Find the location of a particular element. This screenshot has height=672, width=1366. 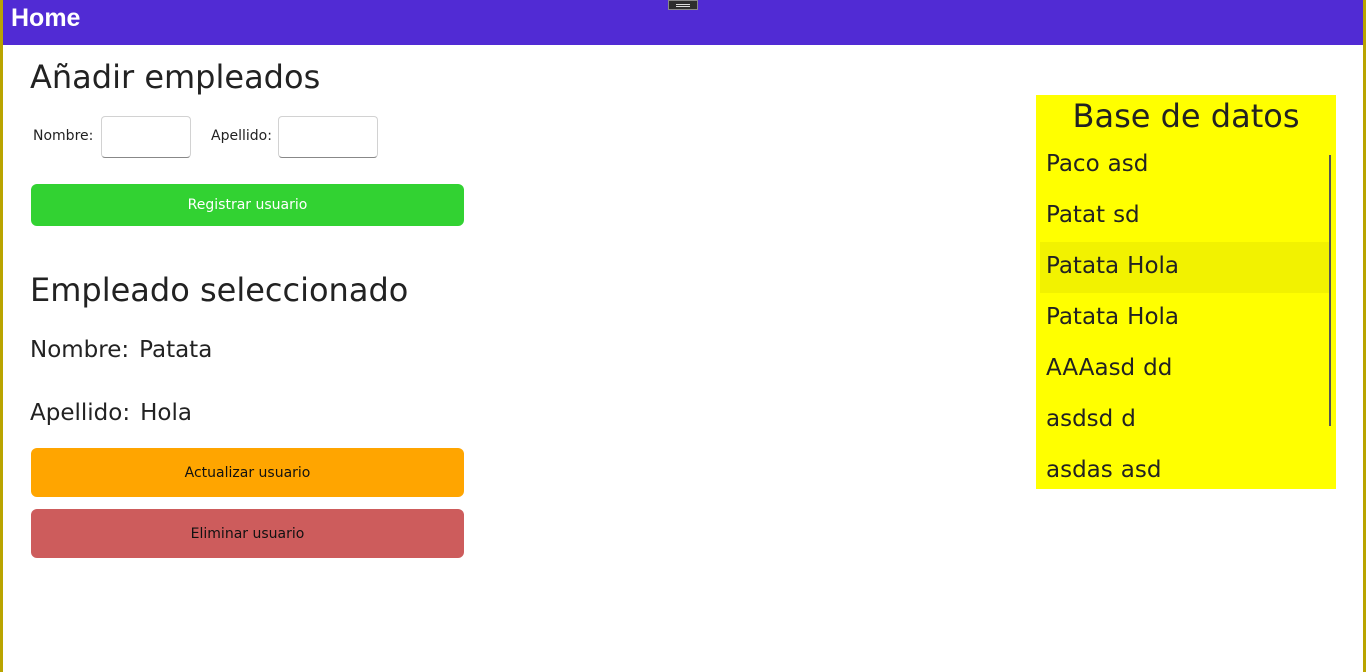

database-title: Base de datos is located at coordinates (1186, 116).